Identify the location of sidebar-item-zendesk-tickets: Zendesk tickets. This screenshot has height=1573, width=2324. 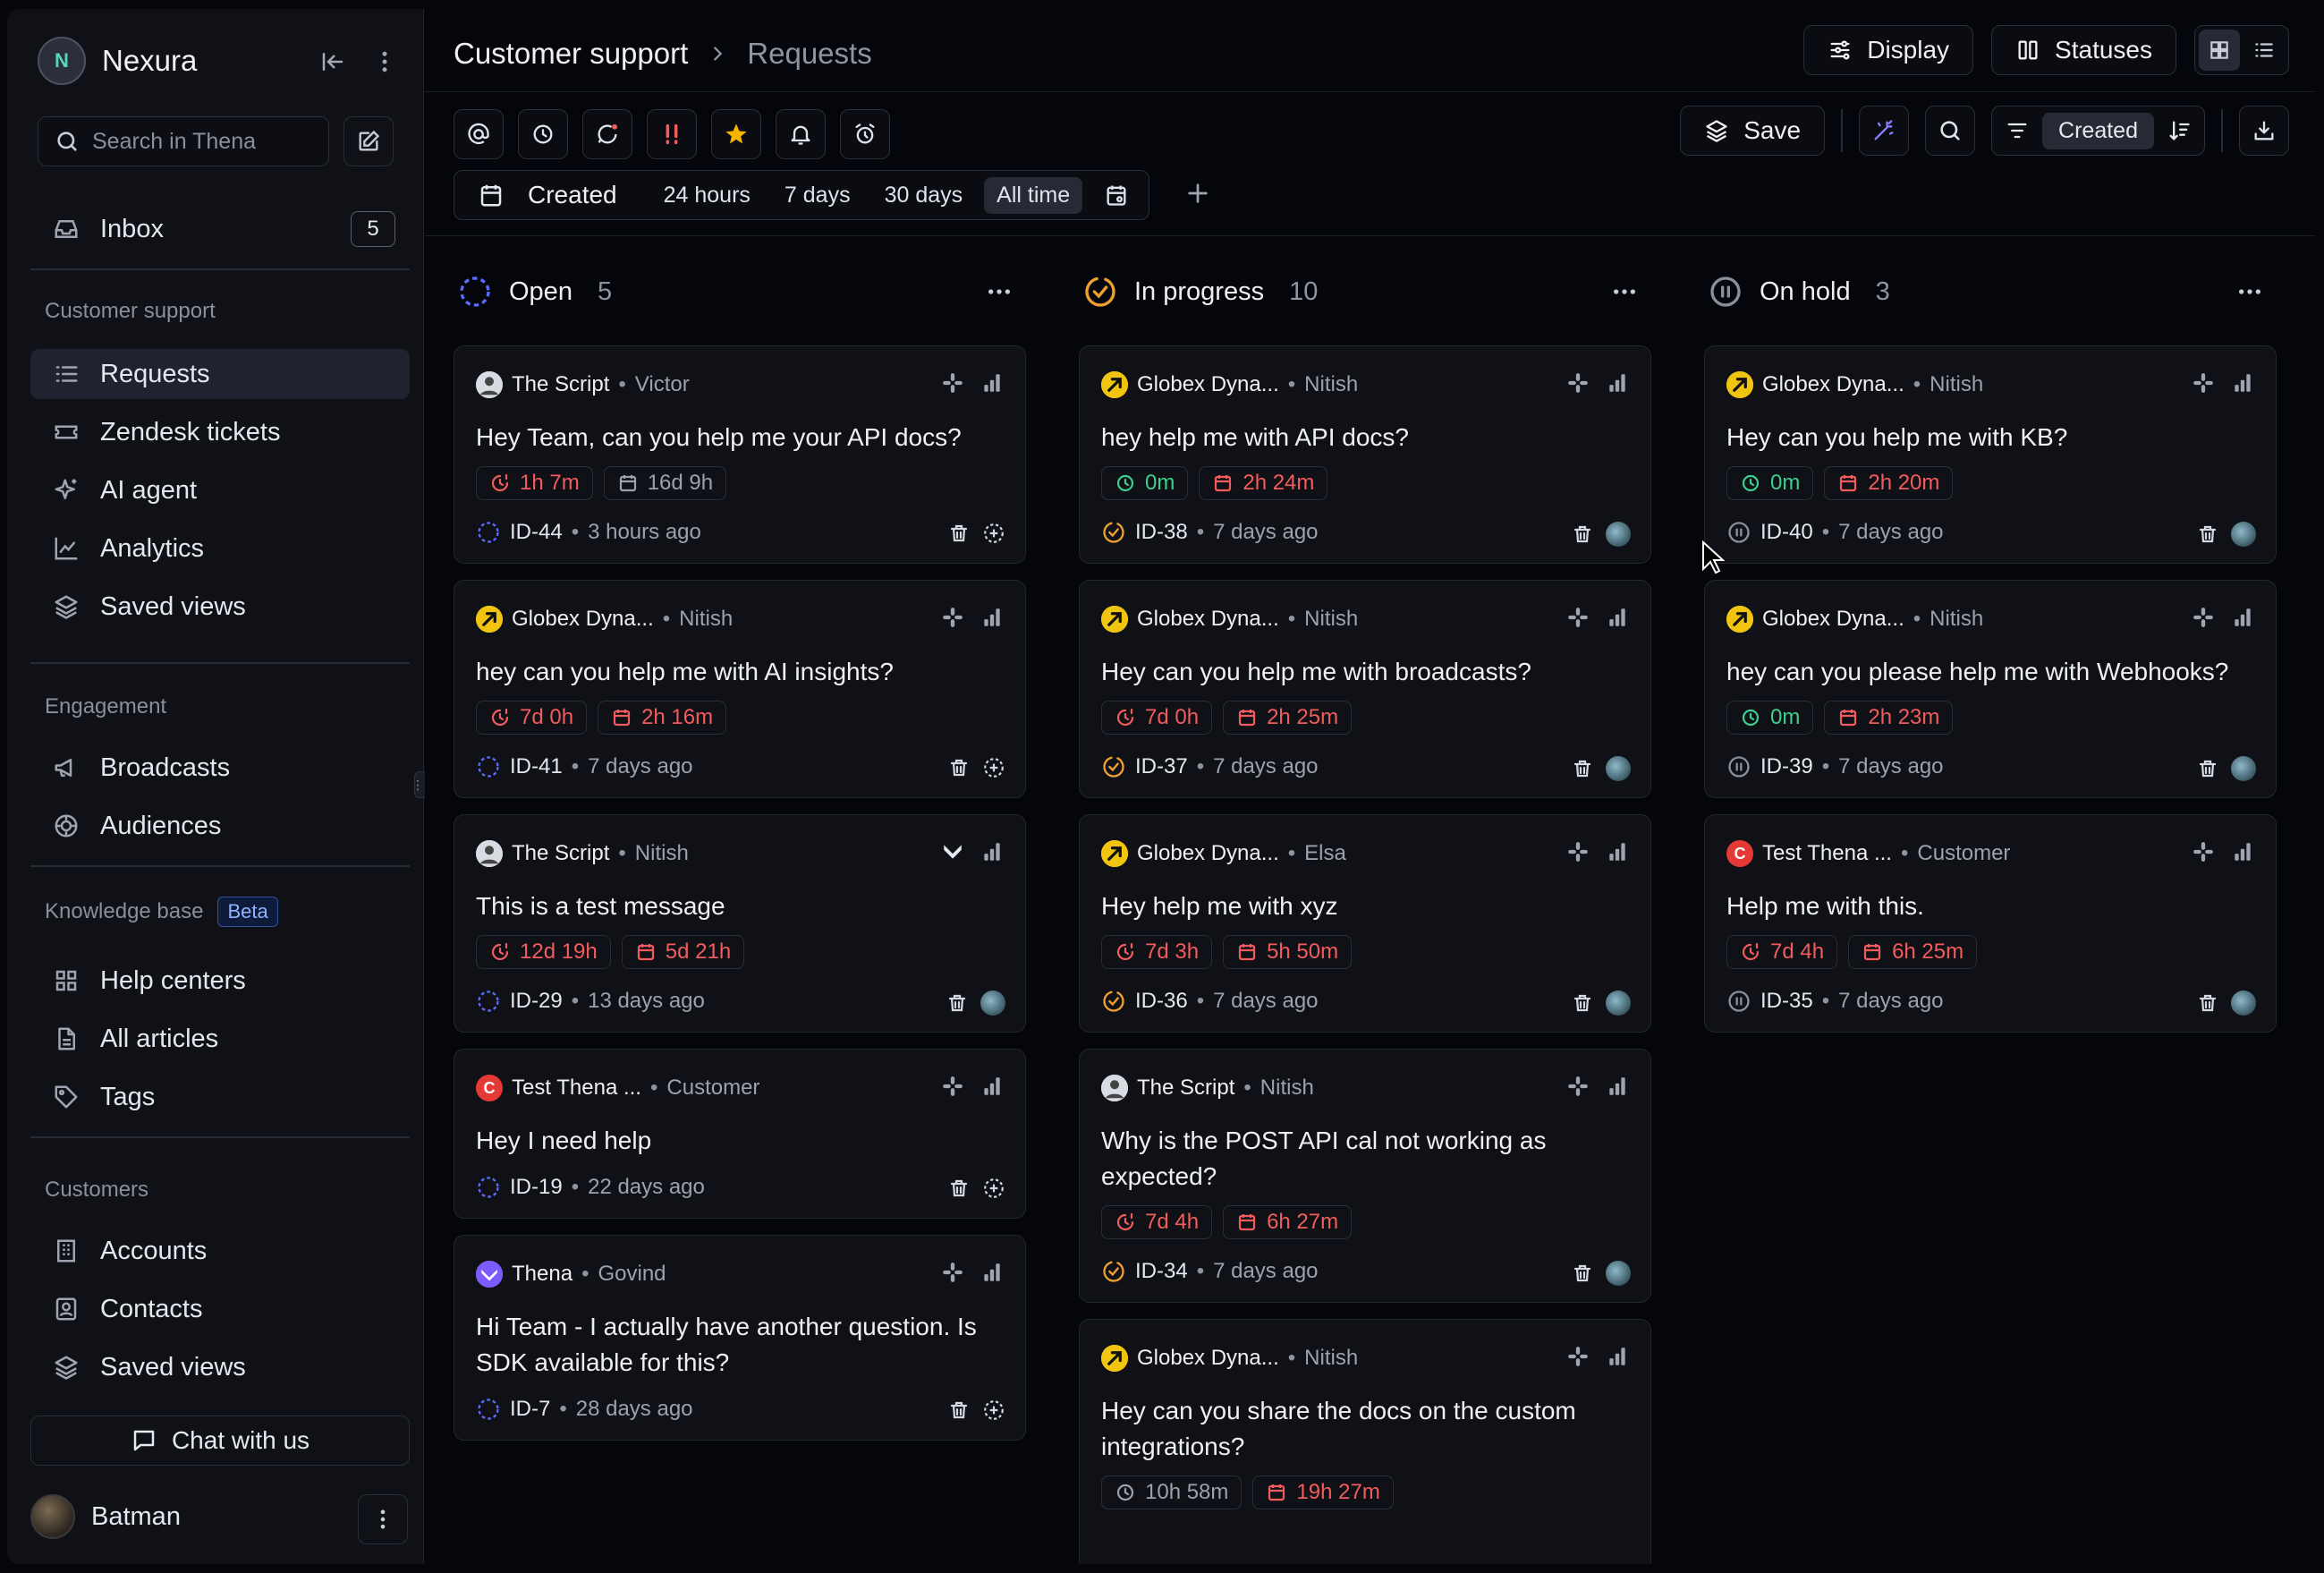
(220, 432).